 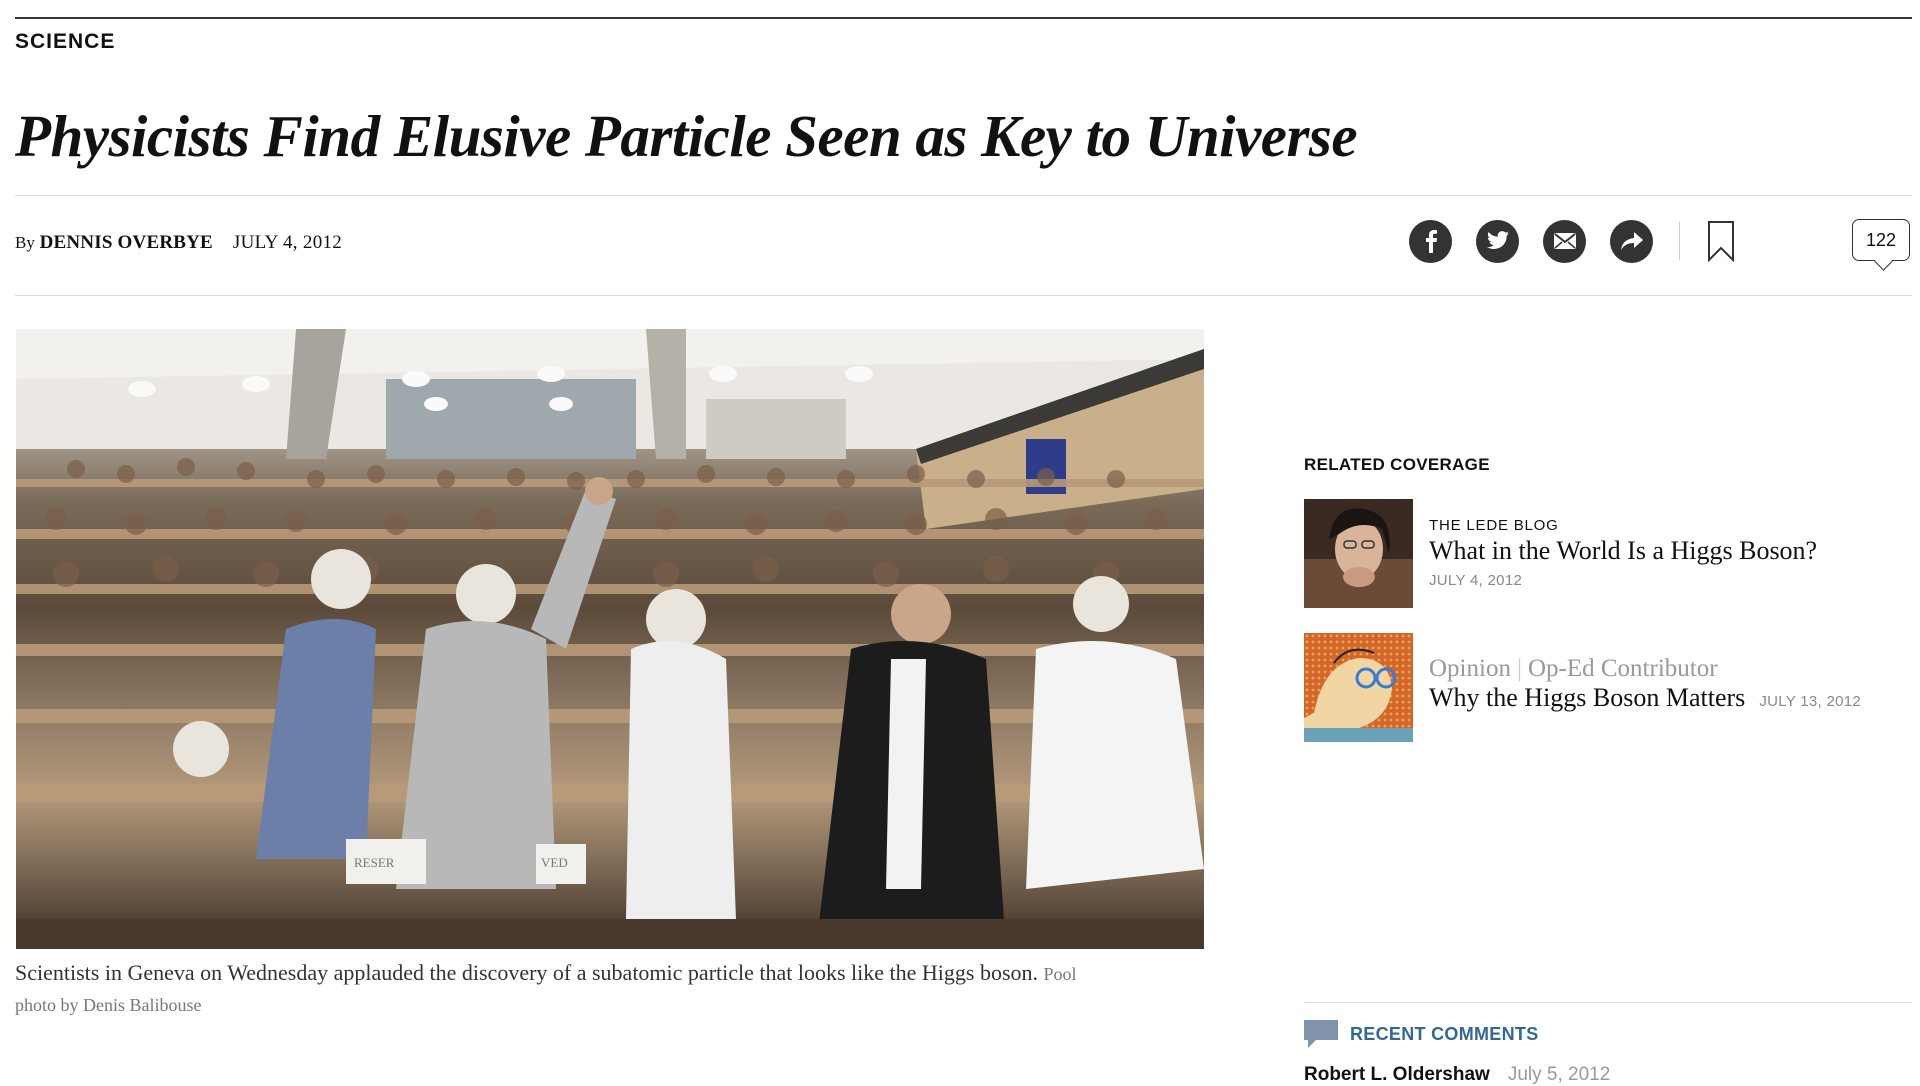 What do you see at coordinates (1476, 580) in the screenshot?
I see `related-date: JULY 4, 2012` at bounding box center [1476, 580].